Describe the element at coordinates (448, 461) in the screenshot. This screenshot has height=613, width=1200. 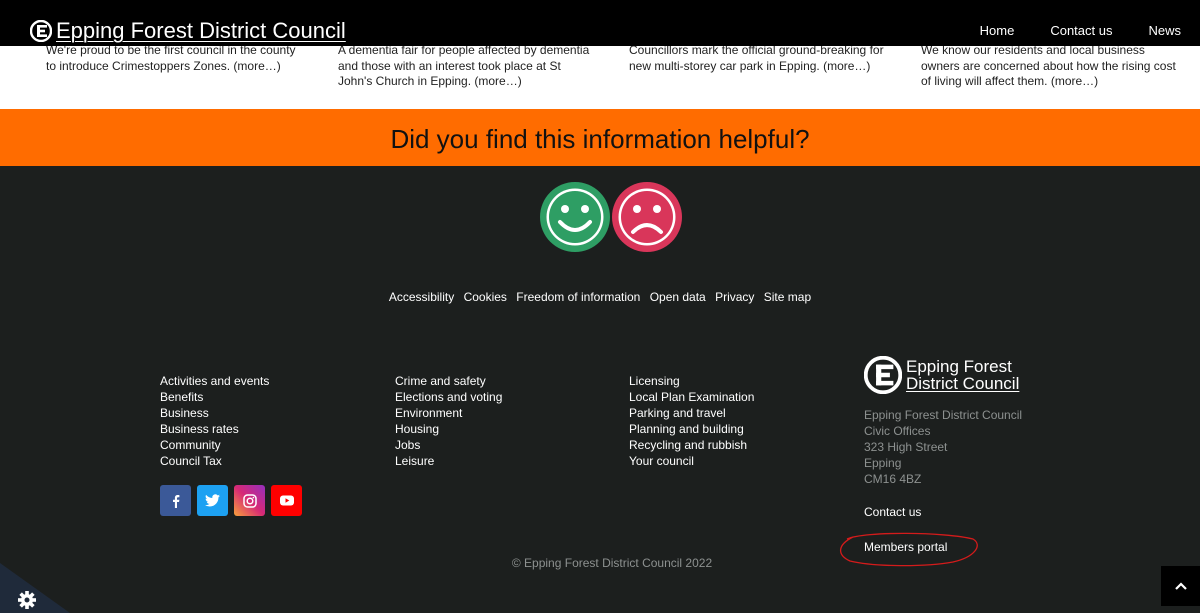
I see `footer-column-link: Leisure` at that location.